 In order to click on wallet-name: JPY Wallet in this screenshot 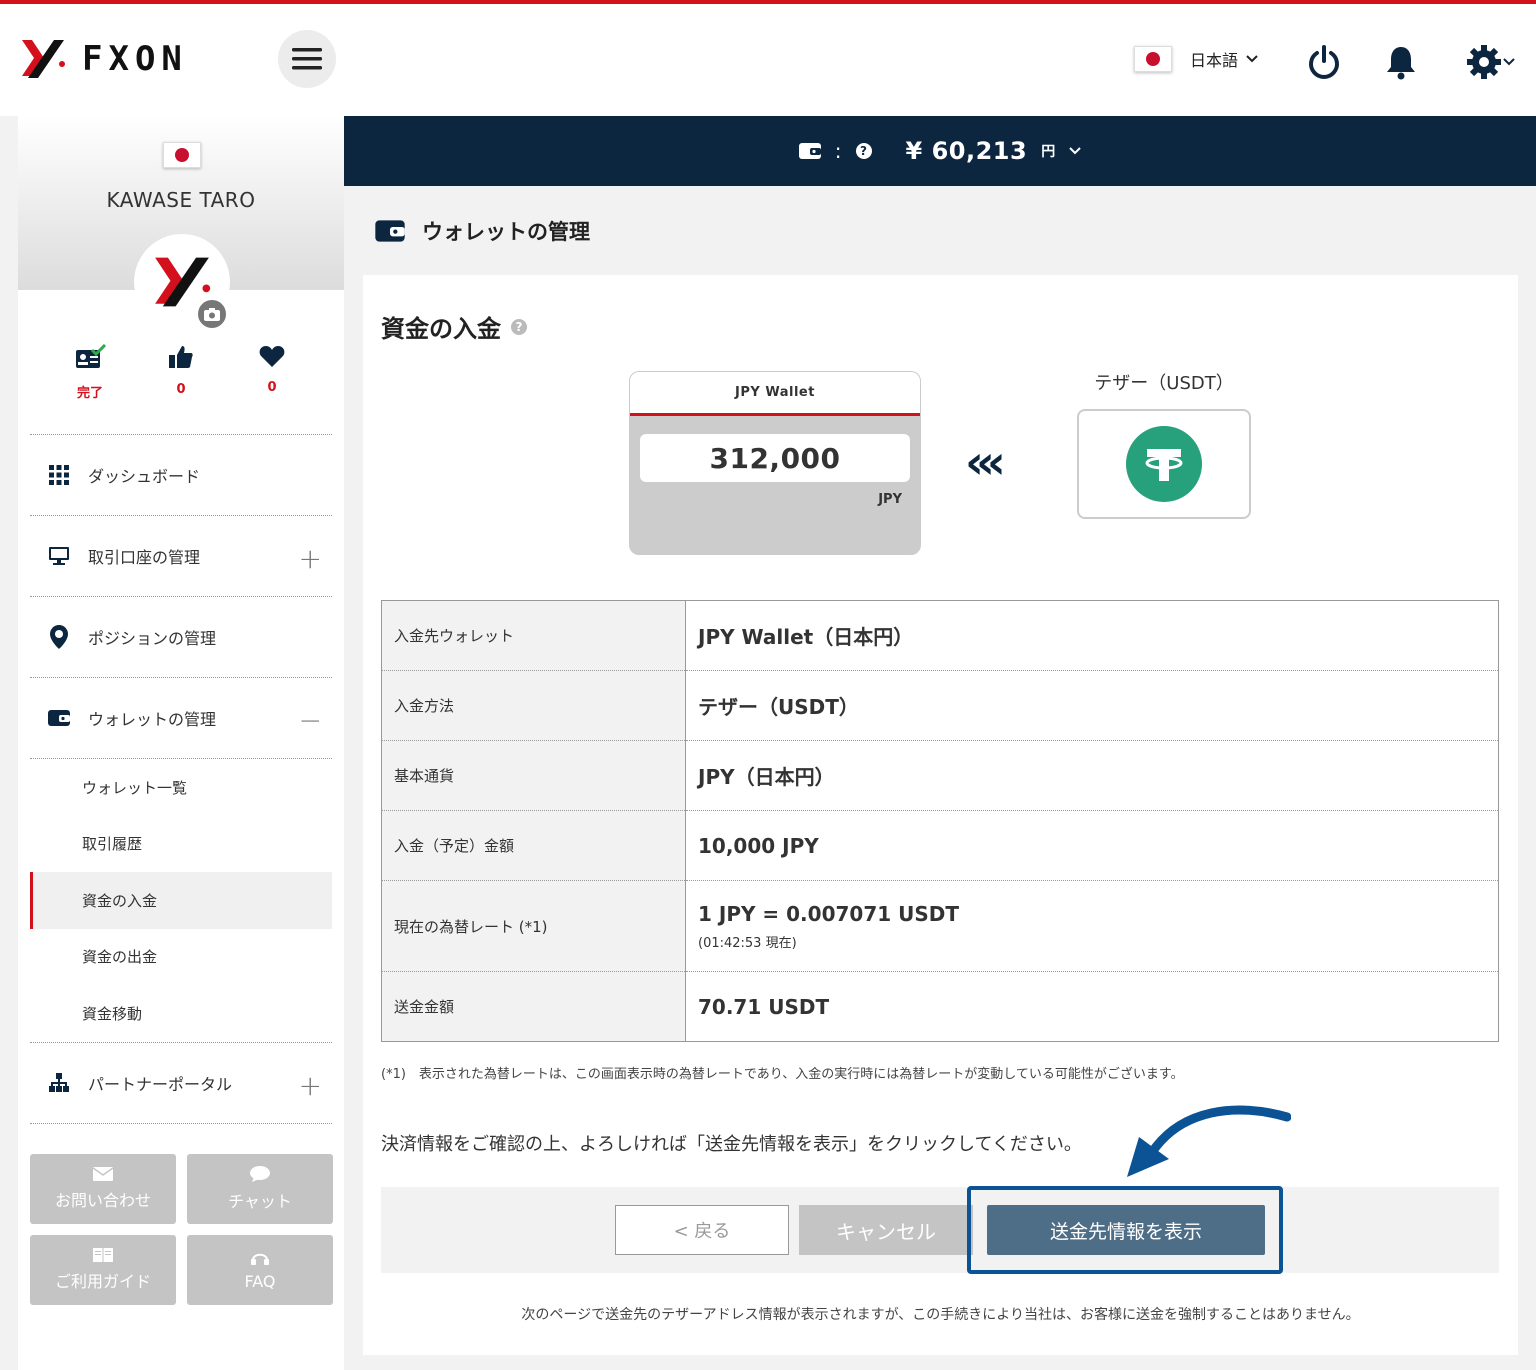, I will do `click(775, 394)`.